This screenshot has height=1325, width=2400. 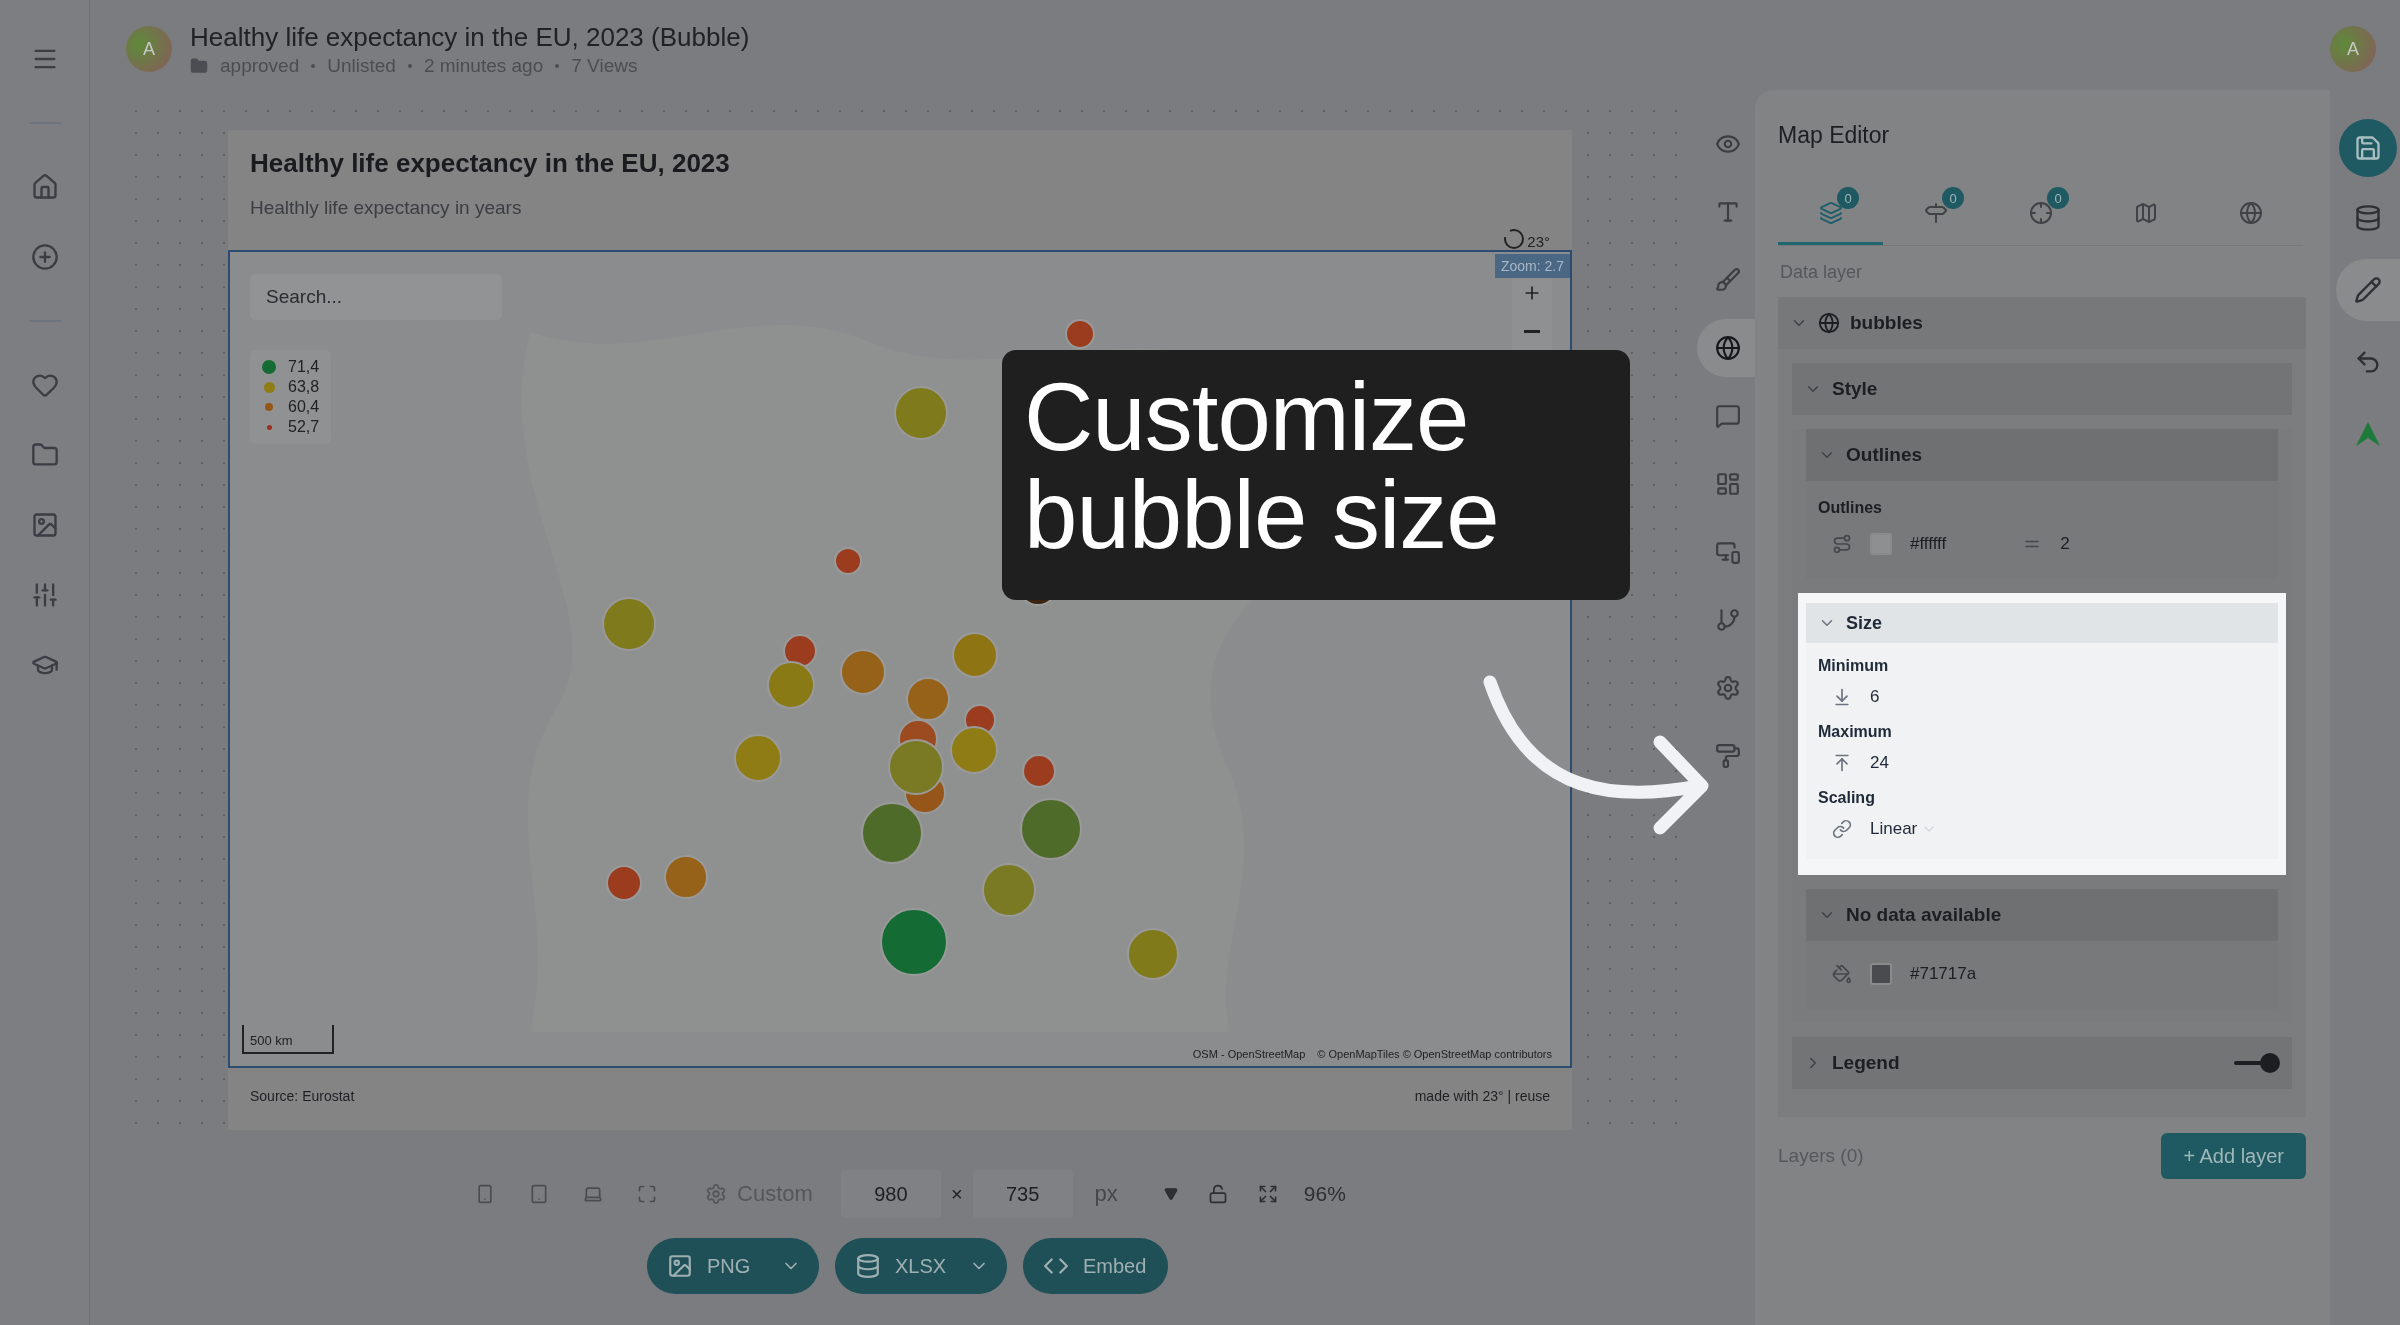 What do you see at coordinates (1532, 331) in the screenshot?
I see `minus-icon` at bounding box center [1532, 331].